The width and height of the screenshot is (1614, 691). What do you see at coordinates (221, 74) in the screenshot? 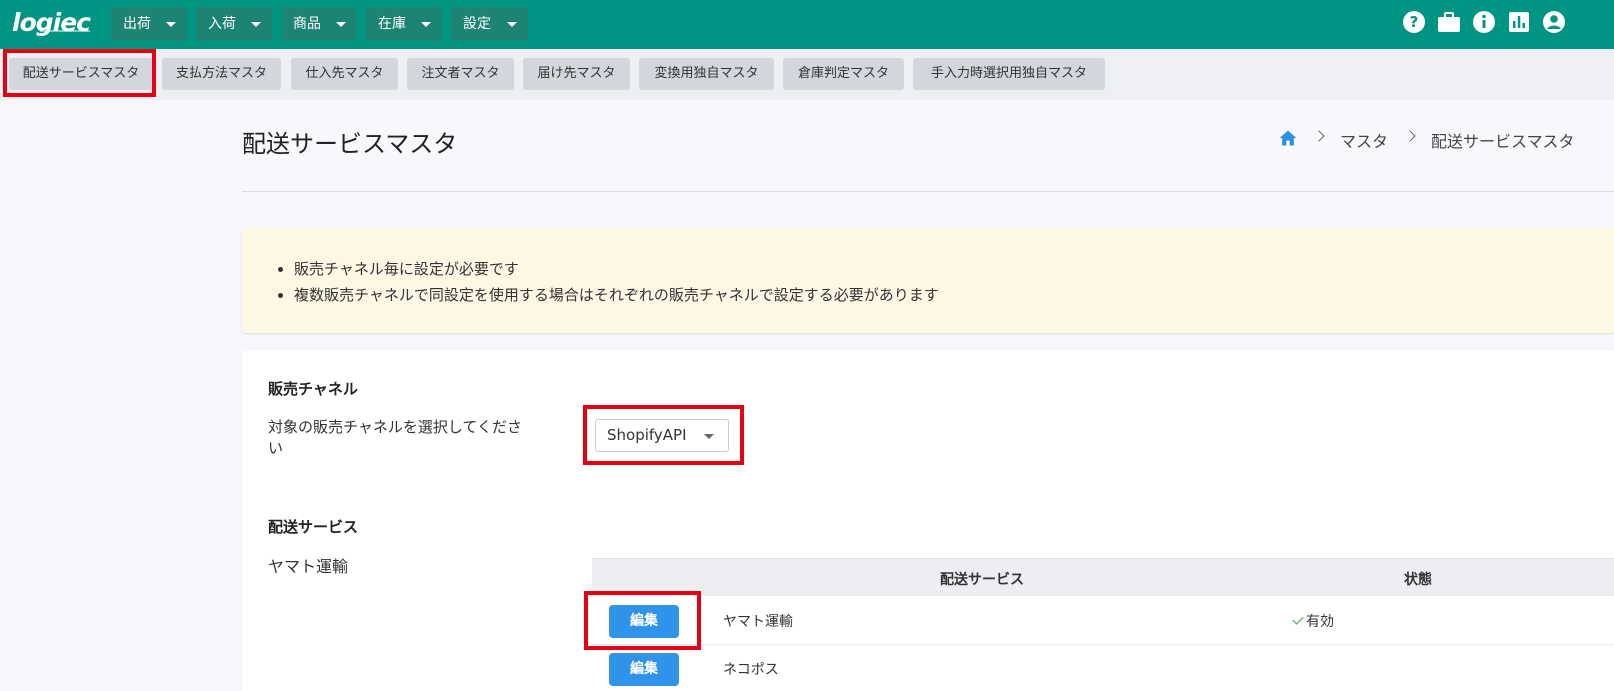
I see `tab-payment-method-master: 支払方法マスタ` at bounding box center [221, 74].